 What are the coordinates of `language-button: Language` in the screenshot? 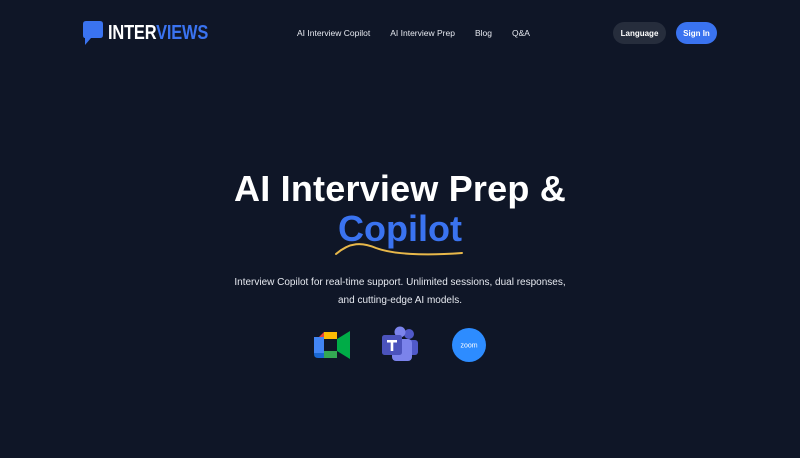 It's located at (639, 33).